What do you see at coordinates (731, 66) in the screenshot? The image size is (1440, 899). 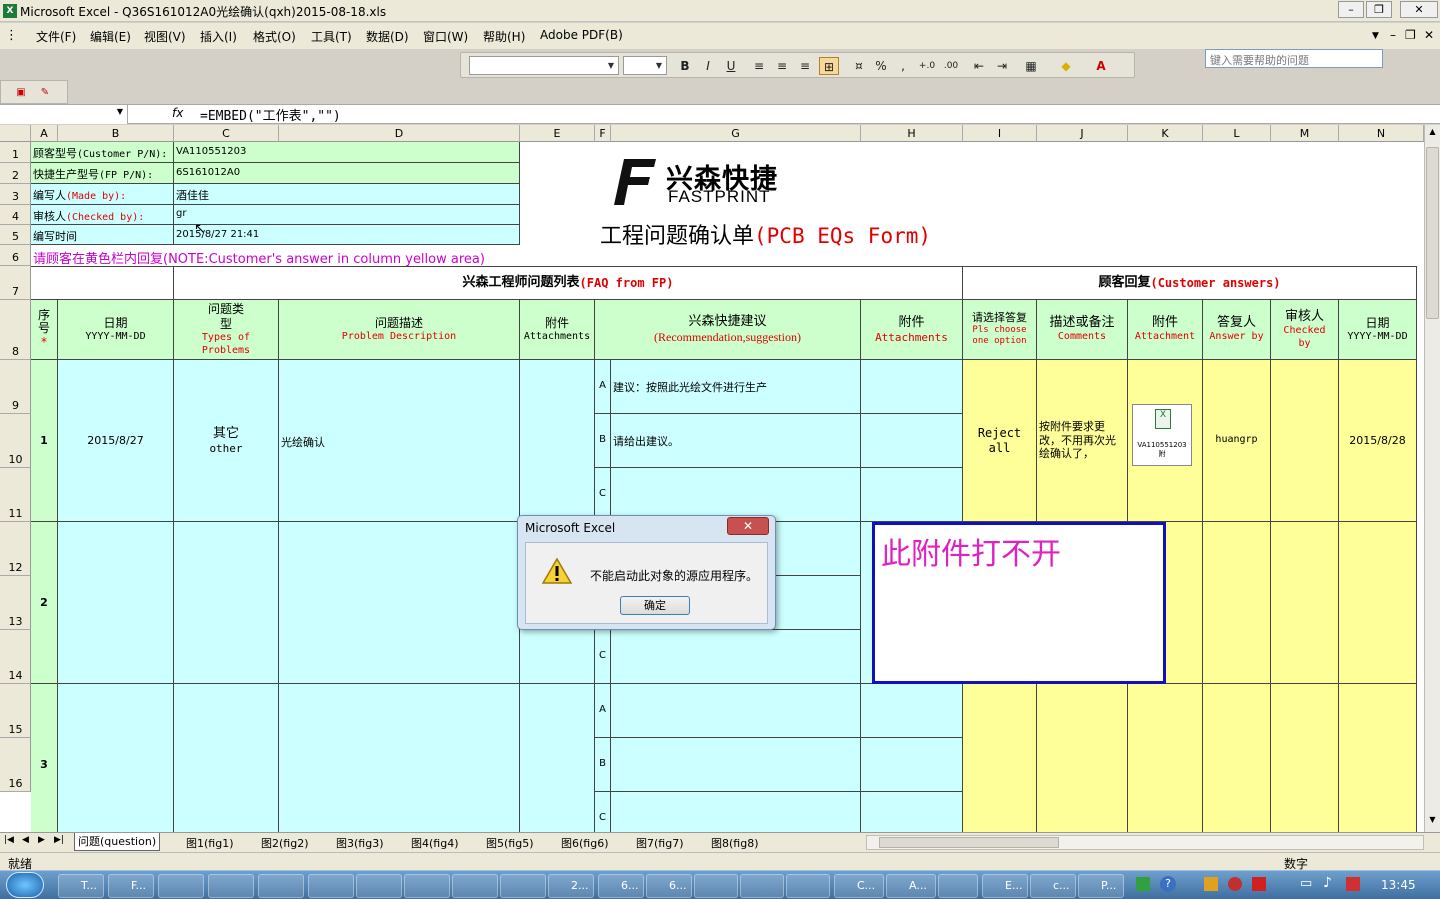 I see `underline-icon: U` at bounding box center [731, 66].